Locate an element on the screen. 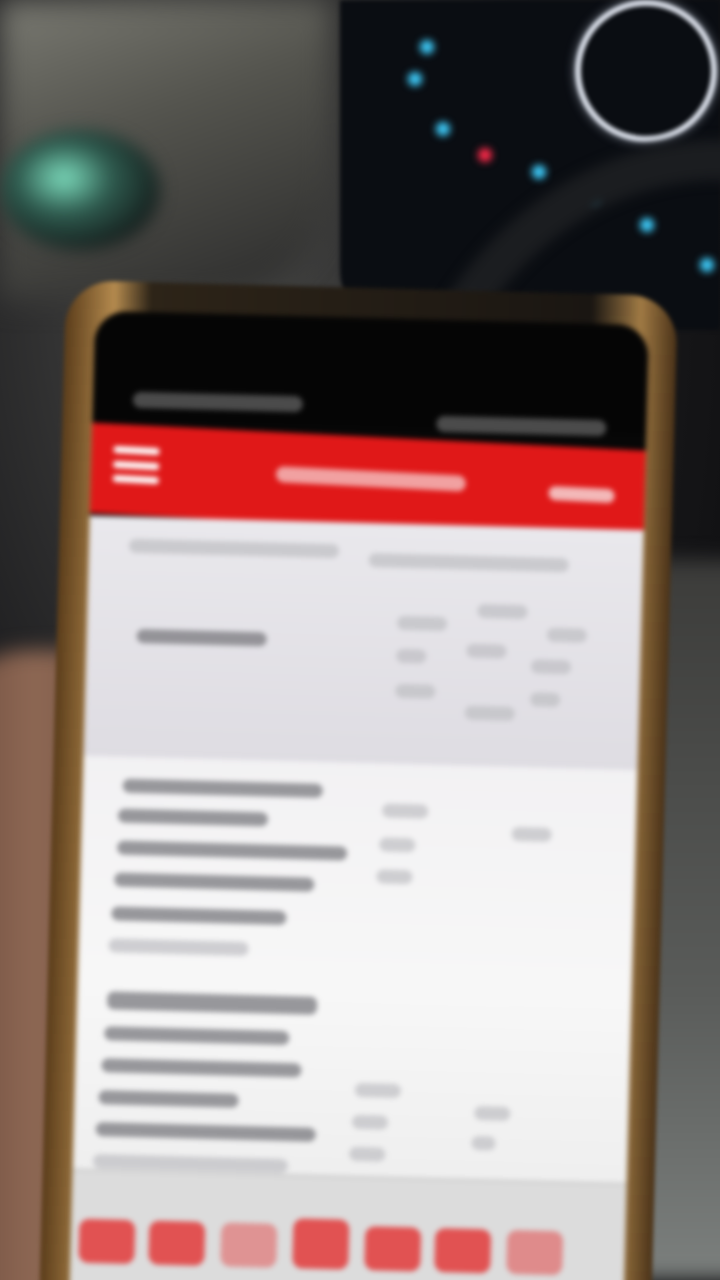 The height and width of the screenshot is (1280, 720). section-title is located at coordinates (212, 1003).